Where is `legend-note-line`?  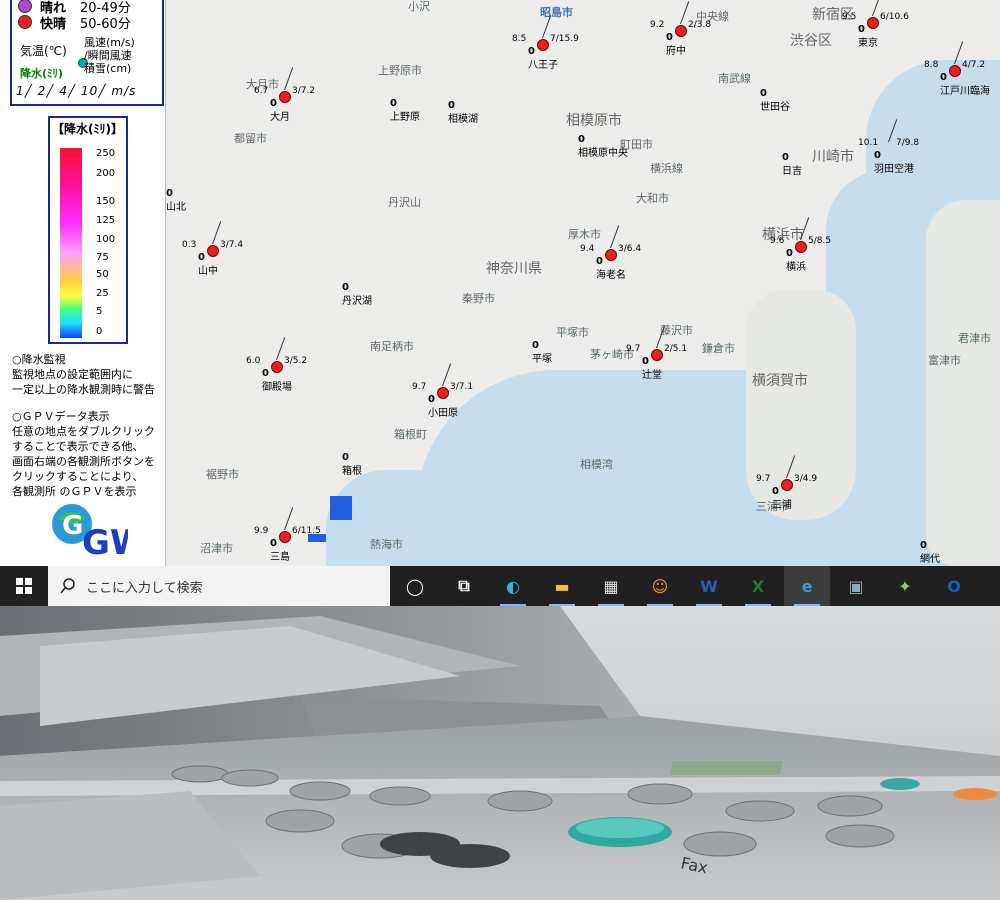
legend-note-line is located at coordinates (83, 403).